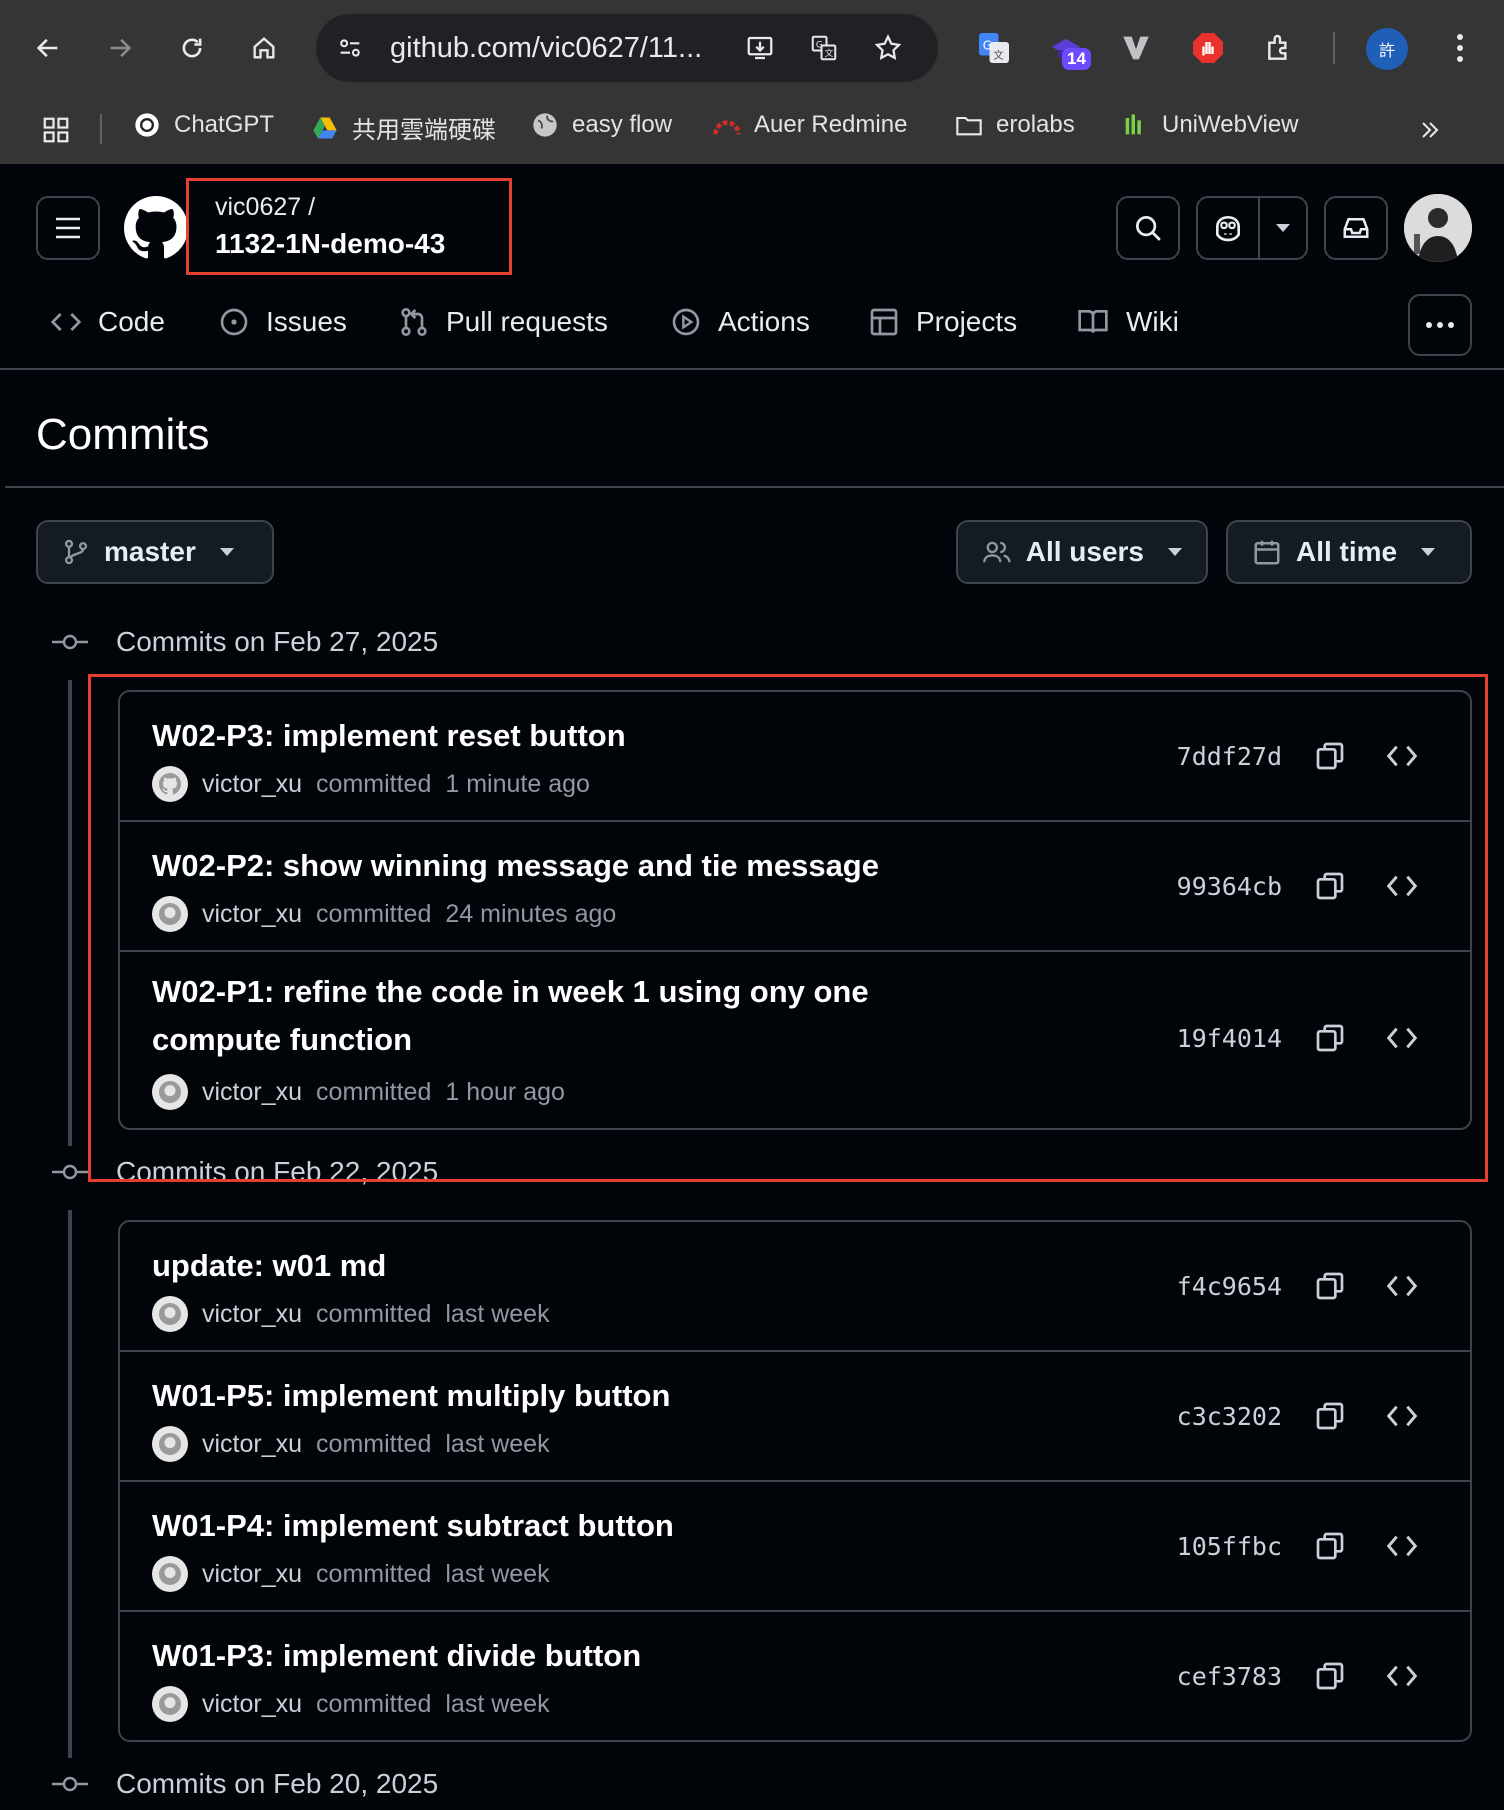 The height and width of the screenshot is (1810, 1504). Describe the element at coordinates (602, 1266) in the screenshot. I see `commit-message-link: update: w01 md` at that location.